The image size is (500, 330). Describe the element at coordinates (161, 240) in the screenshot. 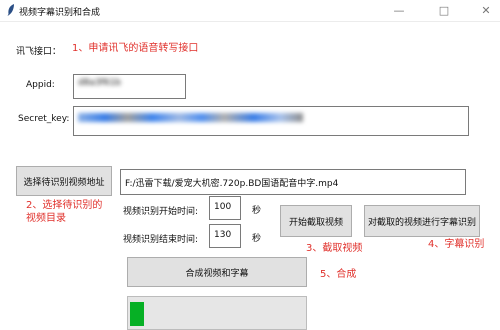

I see `end-time-label: 视频识别结束时间:` at that location.